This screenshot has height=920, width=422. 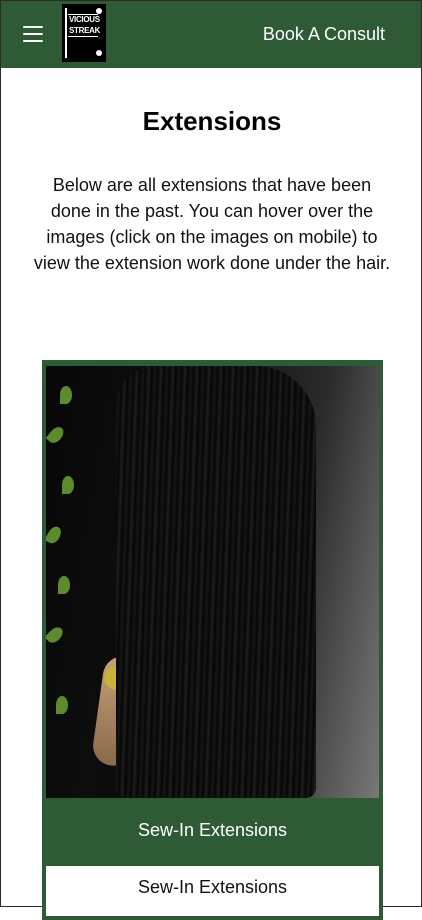 What do you see at coordinates (212, 121) in the screenshot?
I see `page-title: Extensions` at bounding box center [212, 121].